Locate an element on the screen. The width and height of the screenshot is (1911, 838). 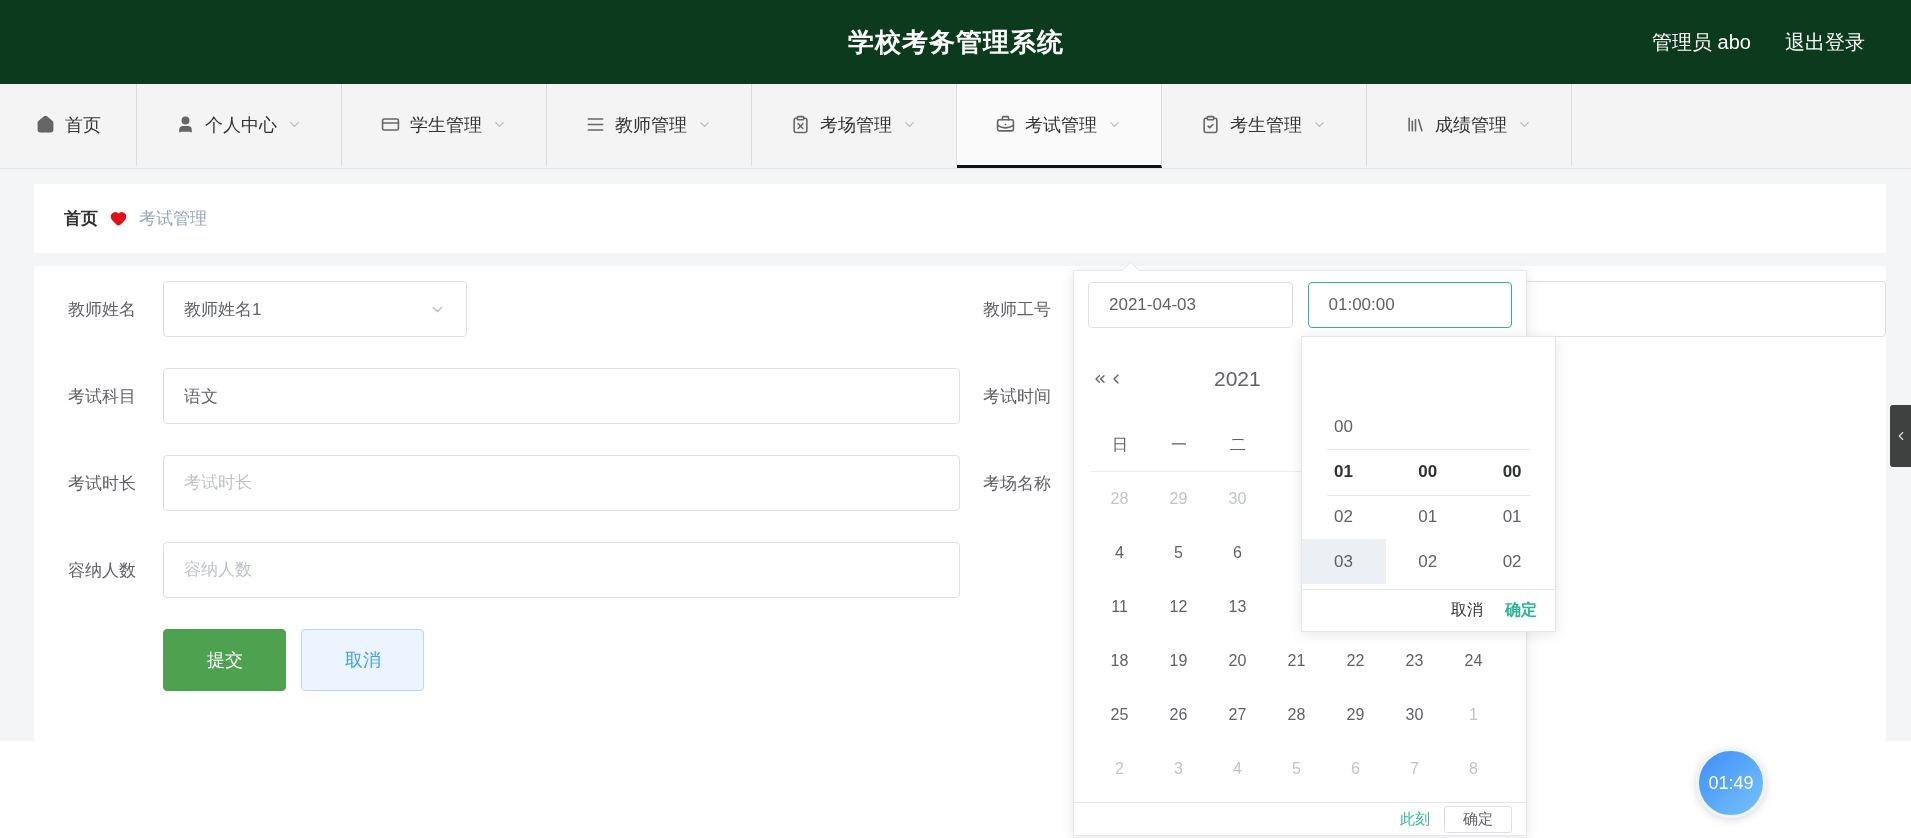
time-cancel-button: 取消 is located at coordinates (1467, 610).